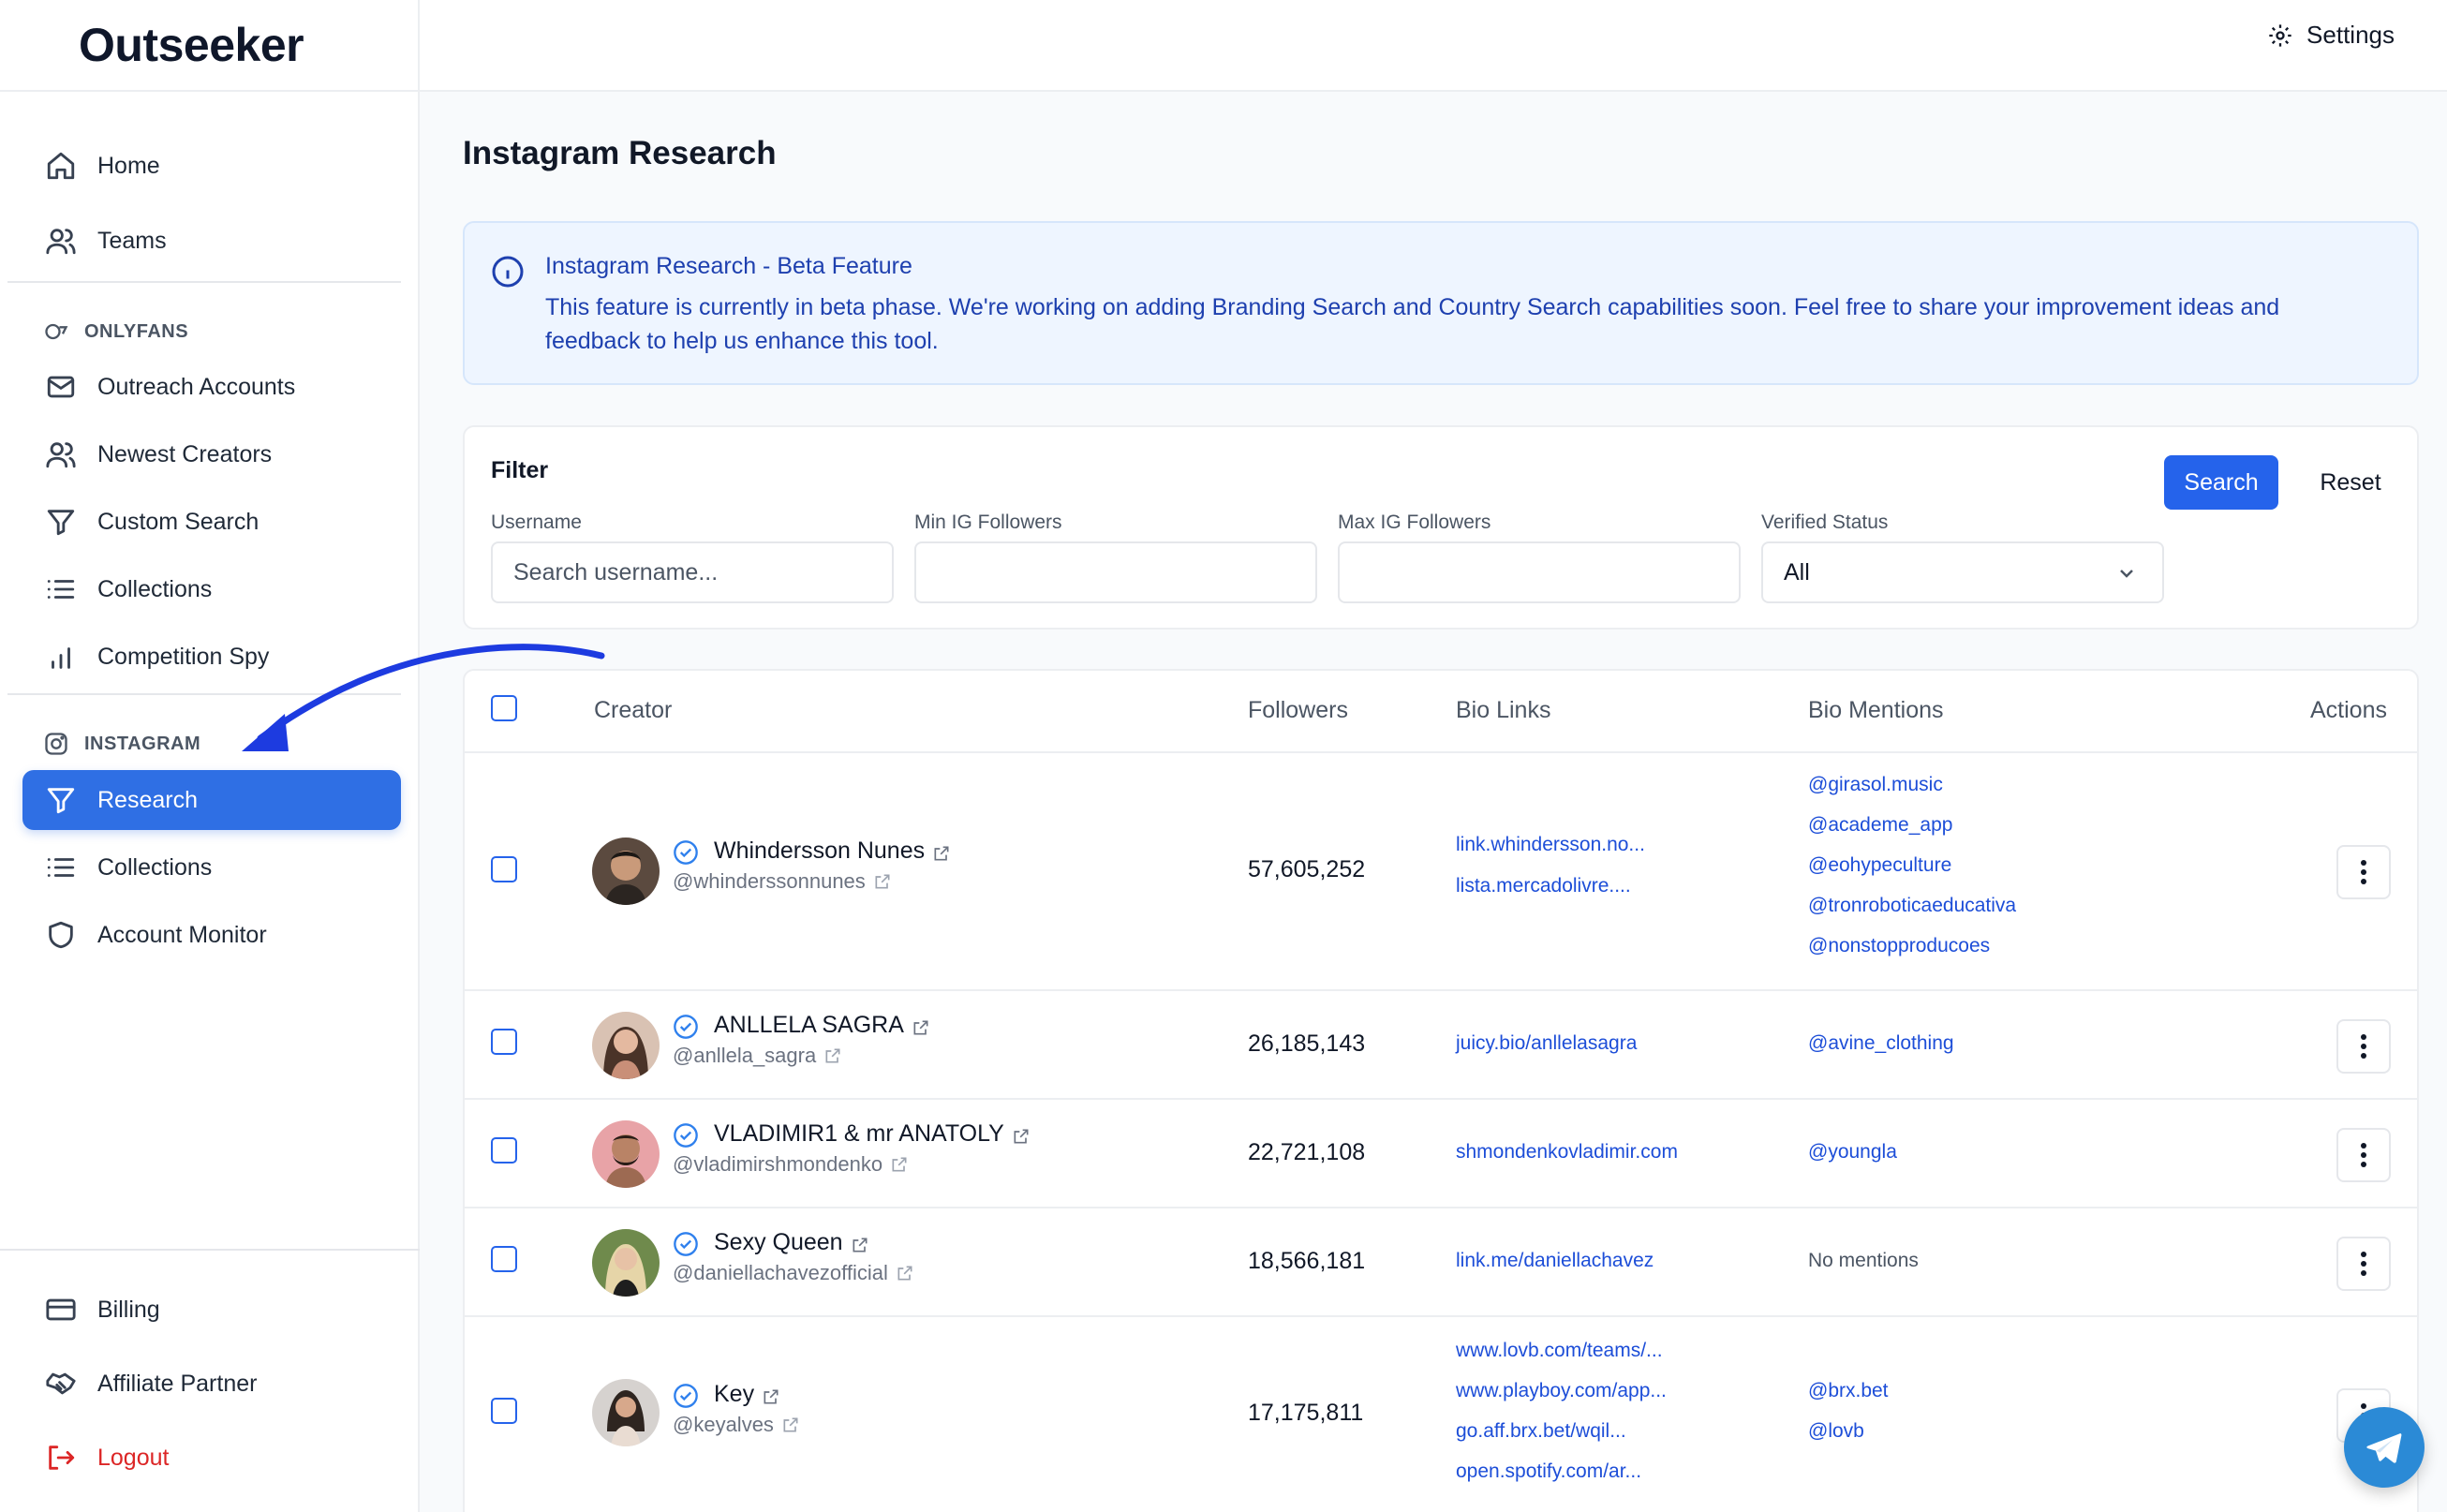 This screenshot has width=2447, height=1512. Describe the element at coordinates (1881, 1043) in the screenshot. I see `bio-mention: @avine_clothing` at that location.